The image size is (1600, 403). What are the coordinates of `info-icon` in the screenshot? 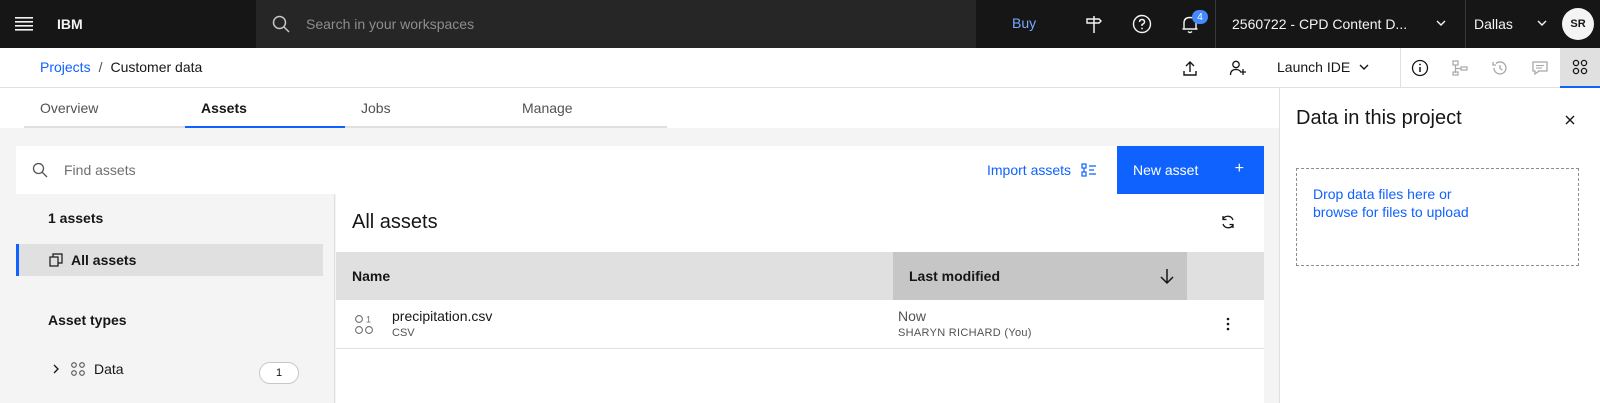 It's located at (1420, 68).